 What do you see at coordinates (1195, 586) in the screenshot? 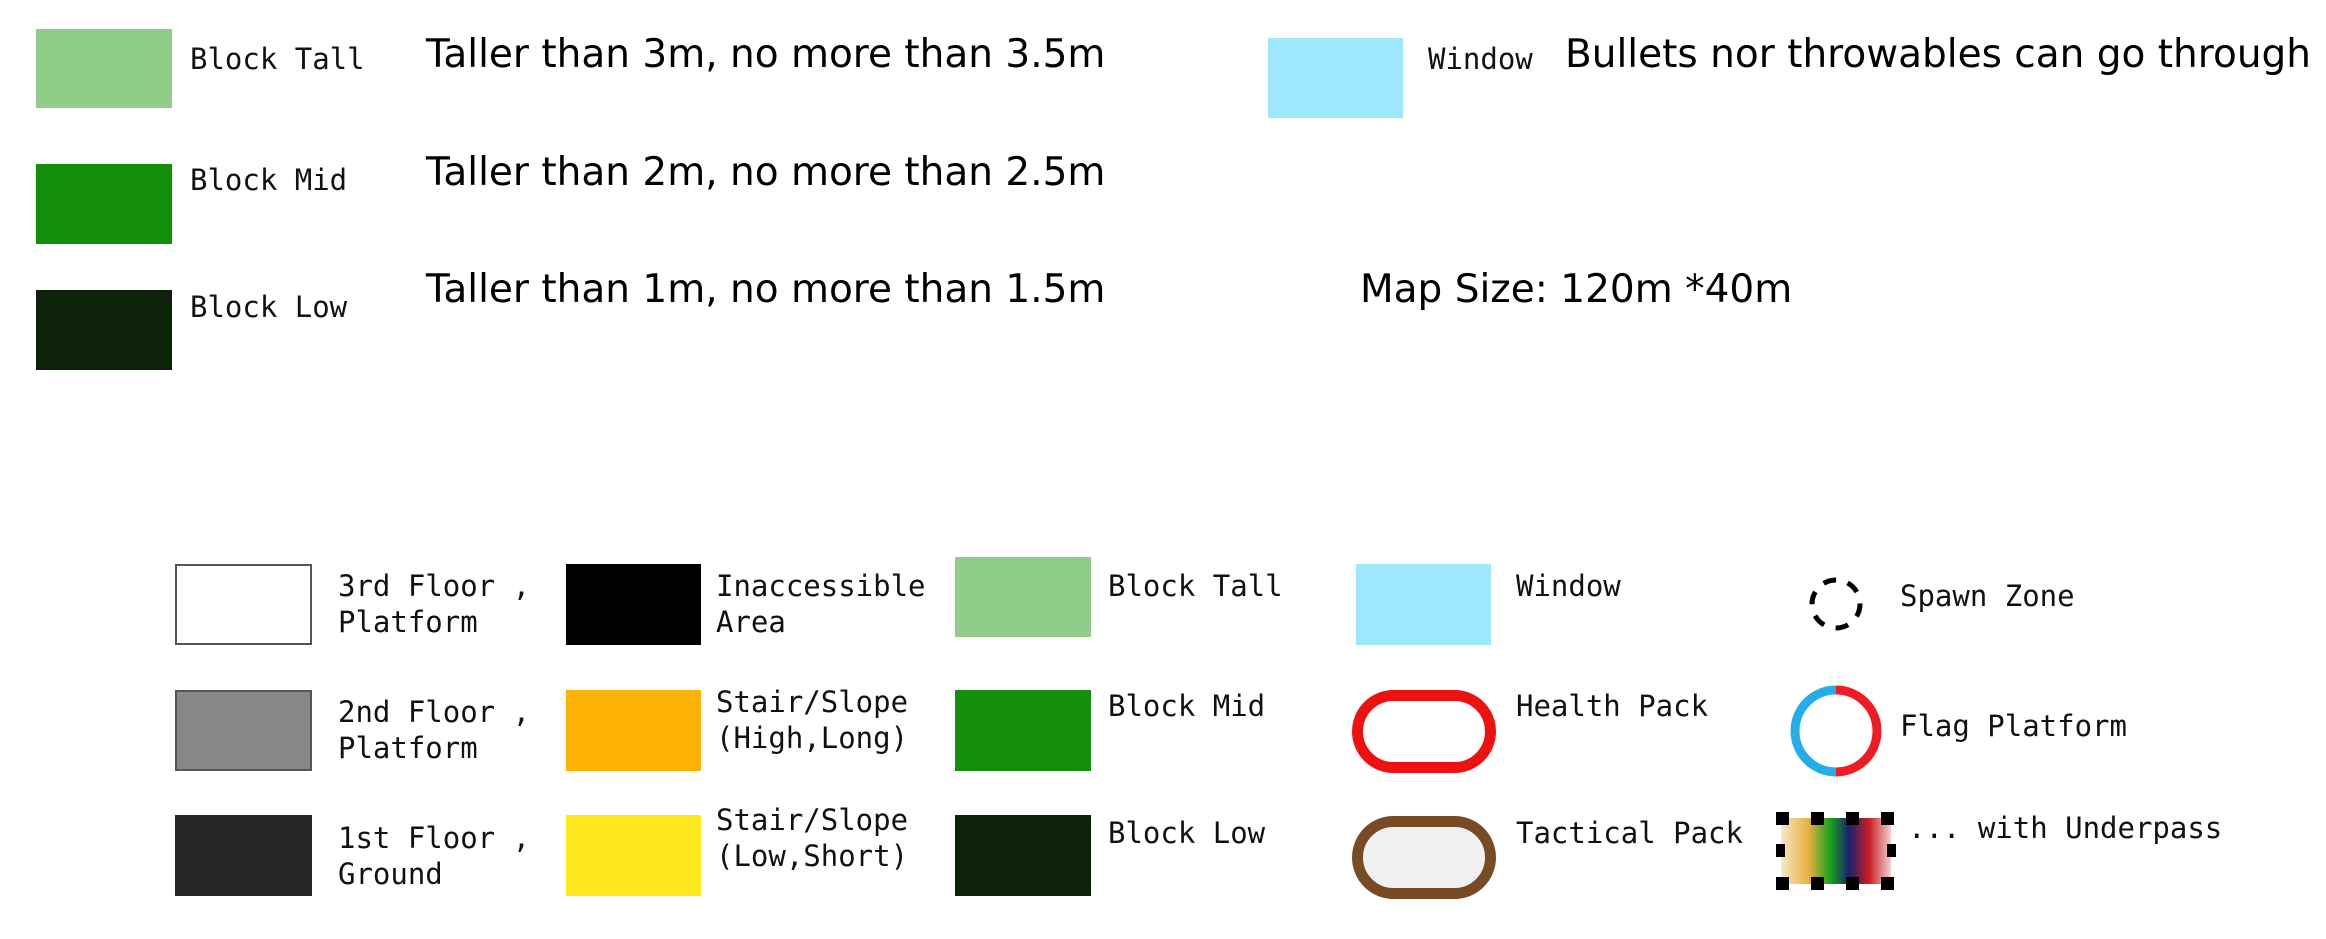
I see `block-tall-label-2: Block Tall` at bounding box center [1195, 586].